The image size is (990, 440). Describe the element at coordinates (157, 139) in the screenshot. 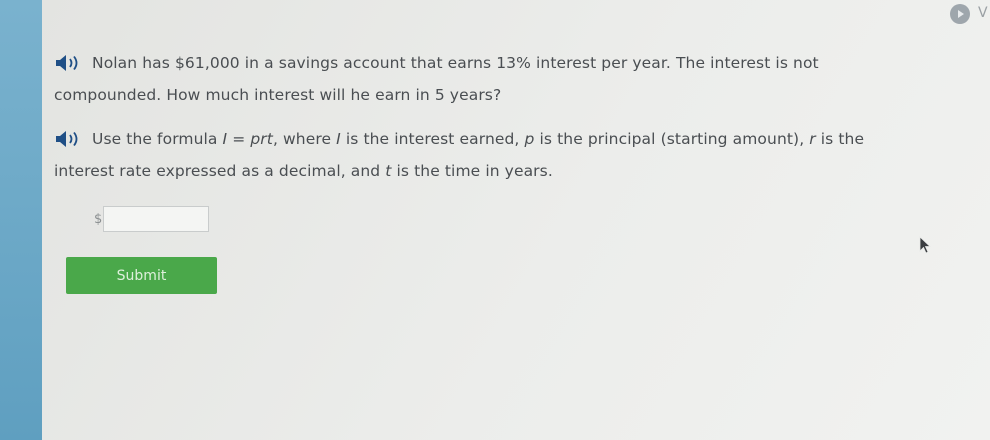

I see `hint-part: Use the formula` at that location.